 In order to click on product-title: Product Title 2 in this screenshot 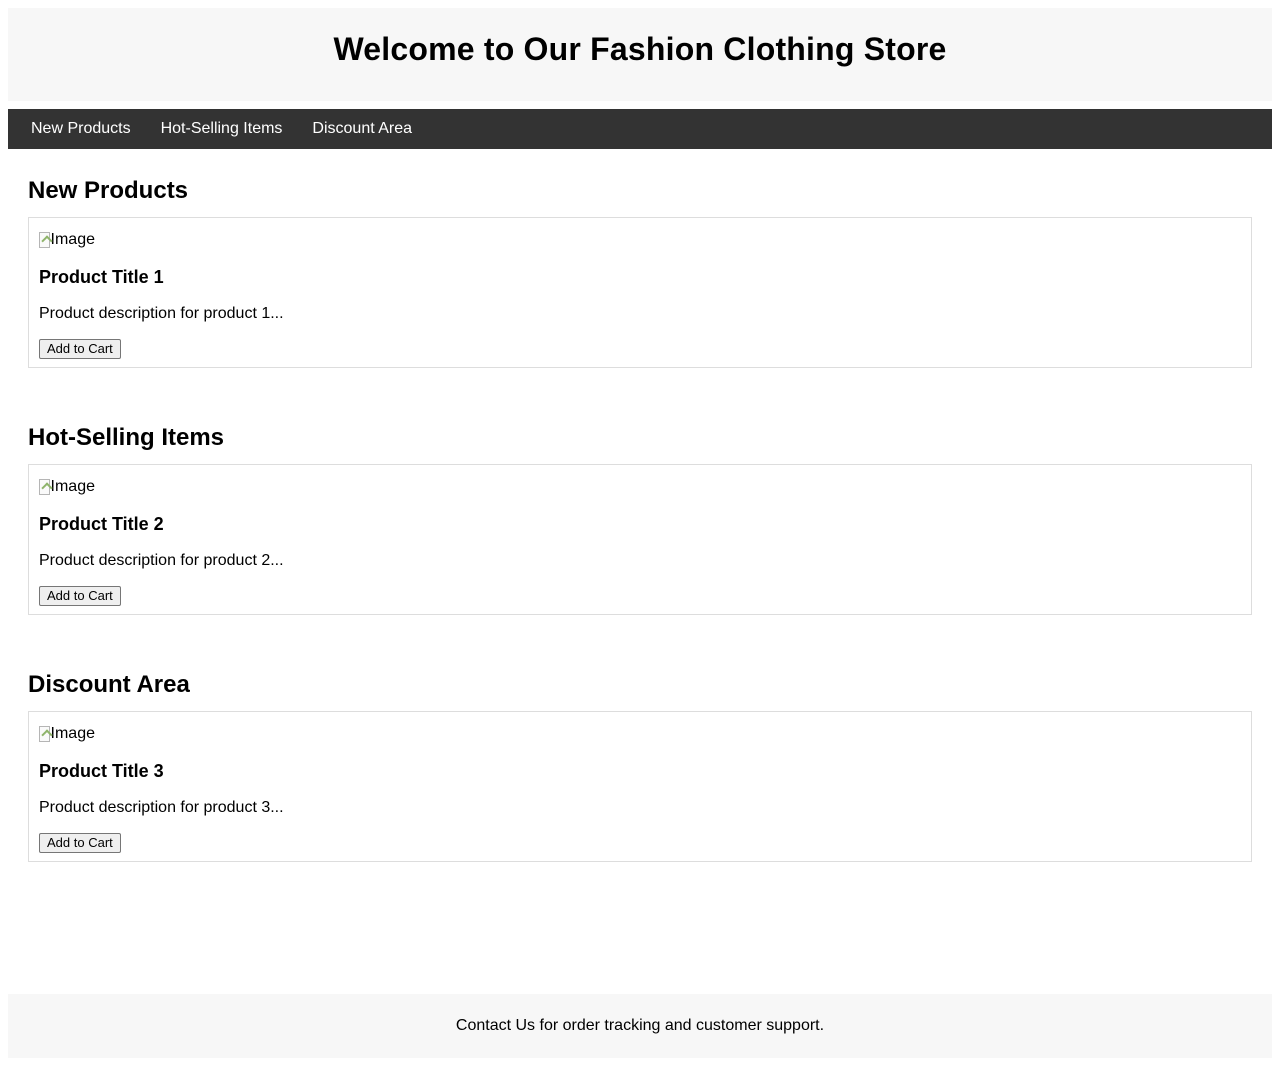, I will do `click(101, 524)`.